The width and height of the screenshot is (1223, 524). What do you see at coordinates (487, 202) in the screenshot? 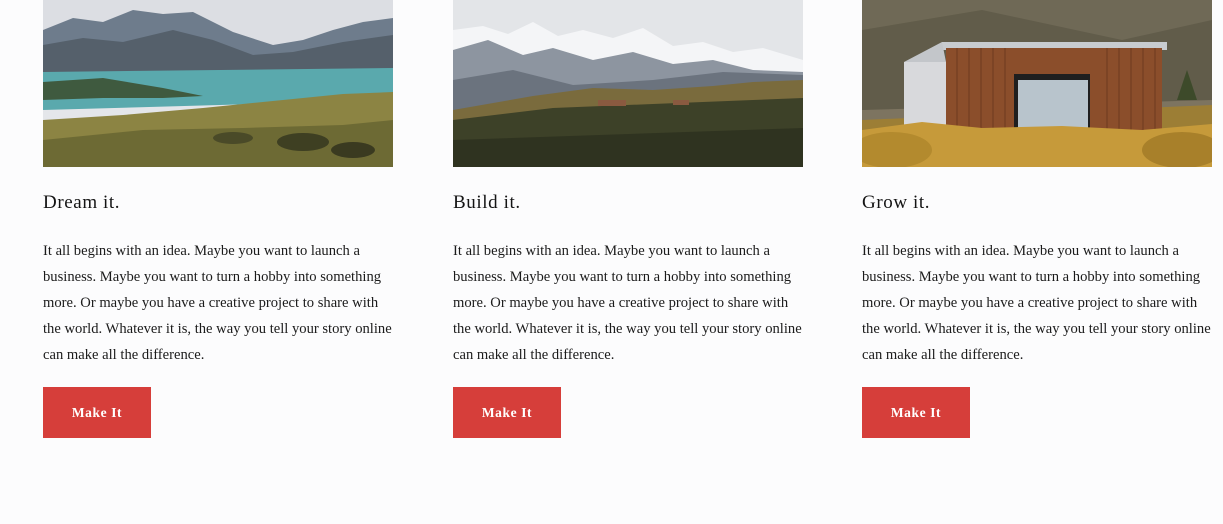
I see `card-title: Build it.` at bounding box center [487, 202].